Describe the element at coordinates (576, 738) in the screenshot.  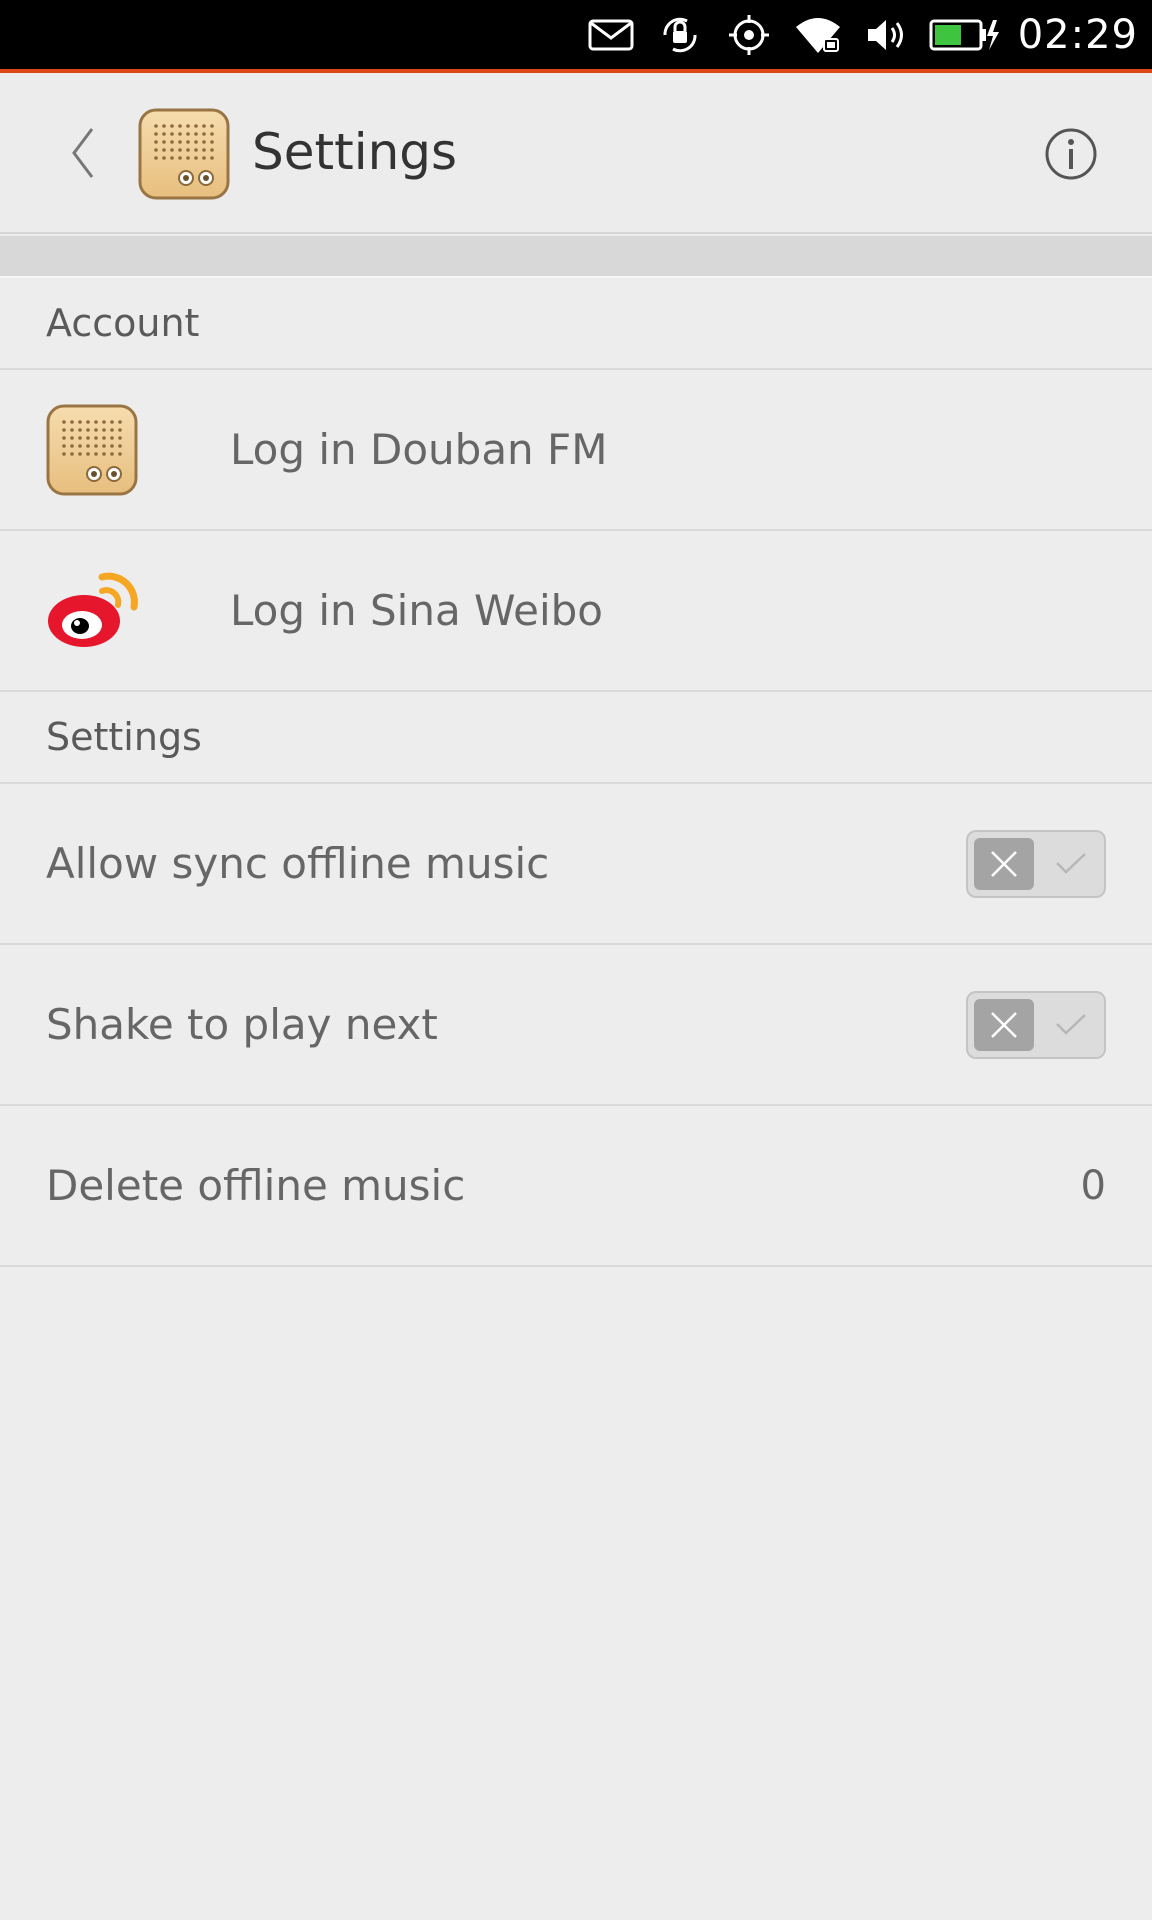
I see `section-header-settings: Settings` at that location.